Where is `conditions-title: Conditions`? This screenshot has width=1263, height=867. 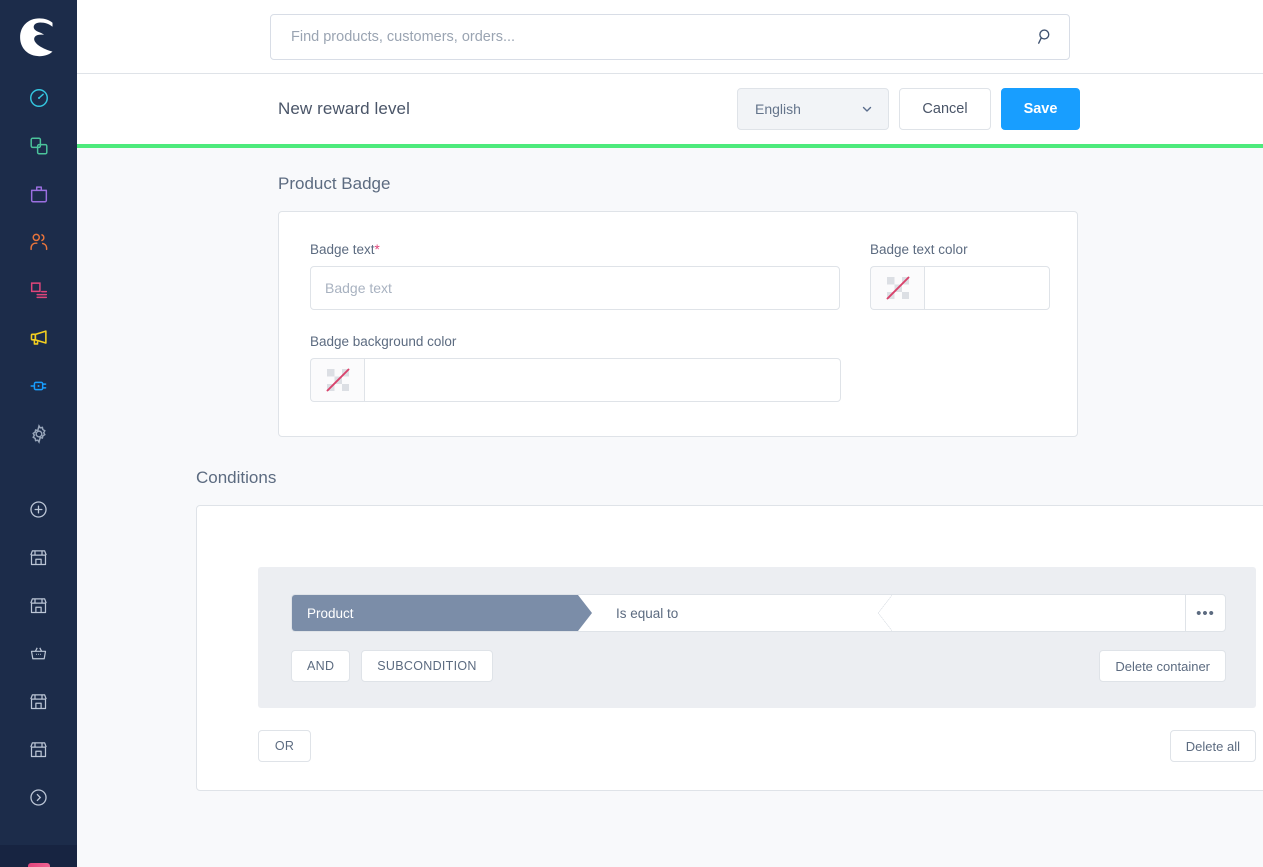 conditions-title: Conditions is located at coordinates (236, 477).